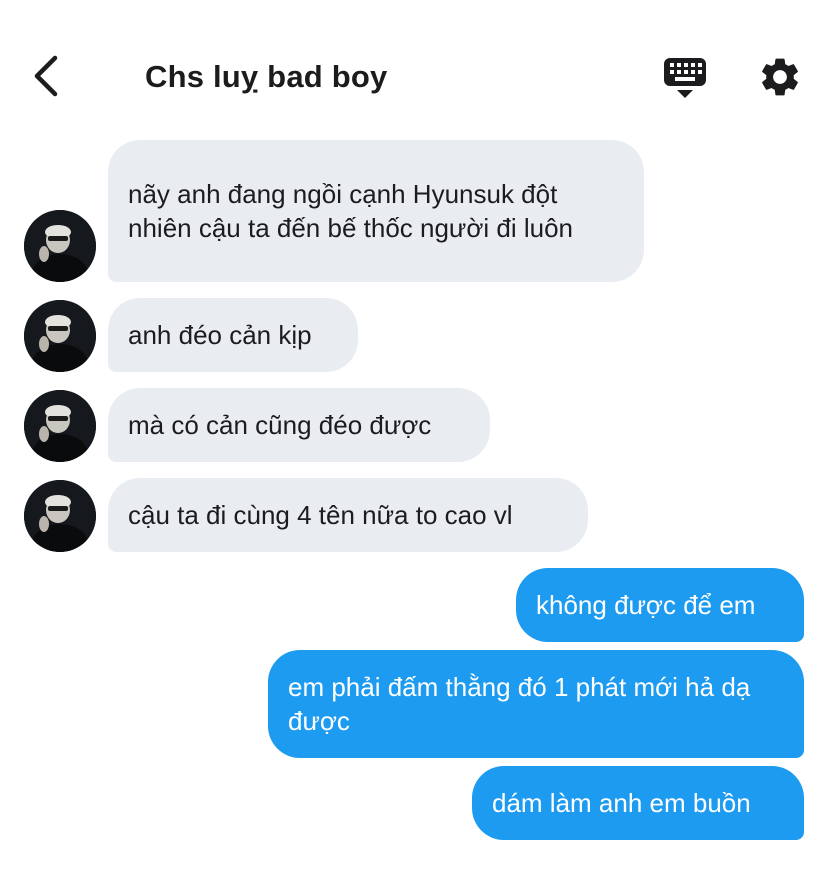 This screenshot has width=828, height=875. I want to click on chevron-left-icon, so click(46, 76).